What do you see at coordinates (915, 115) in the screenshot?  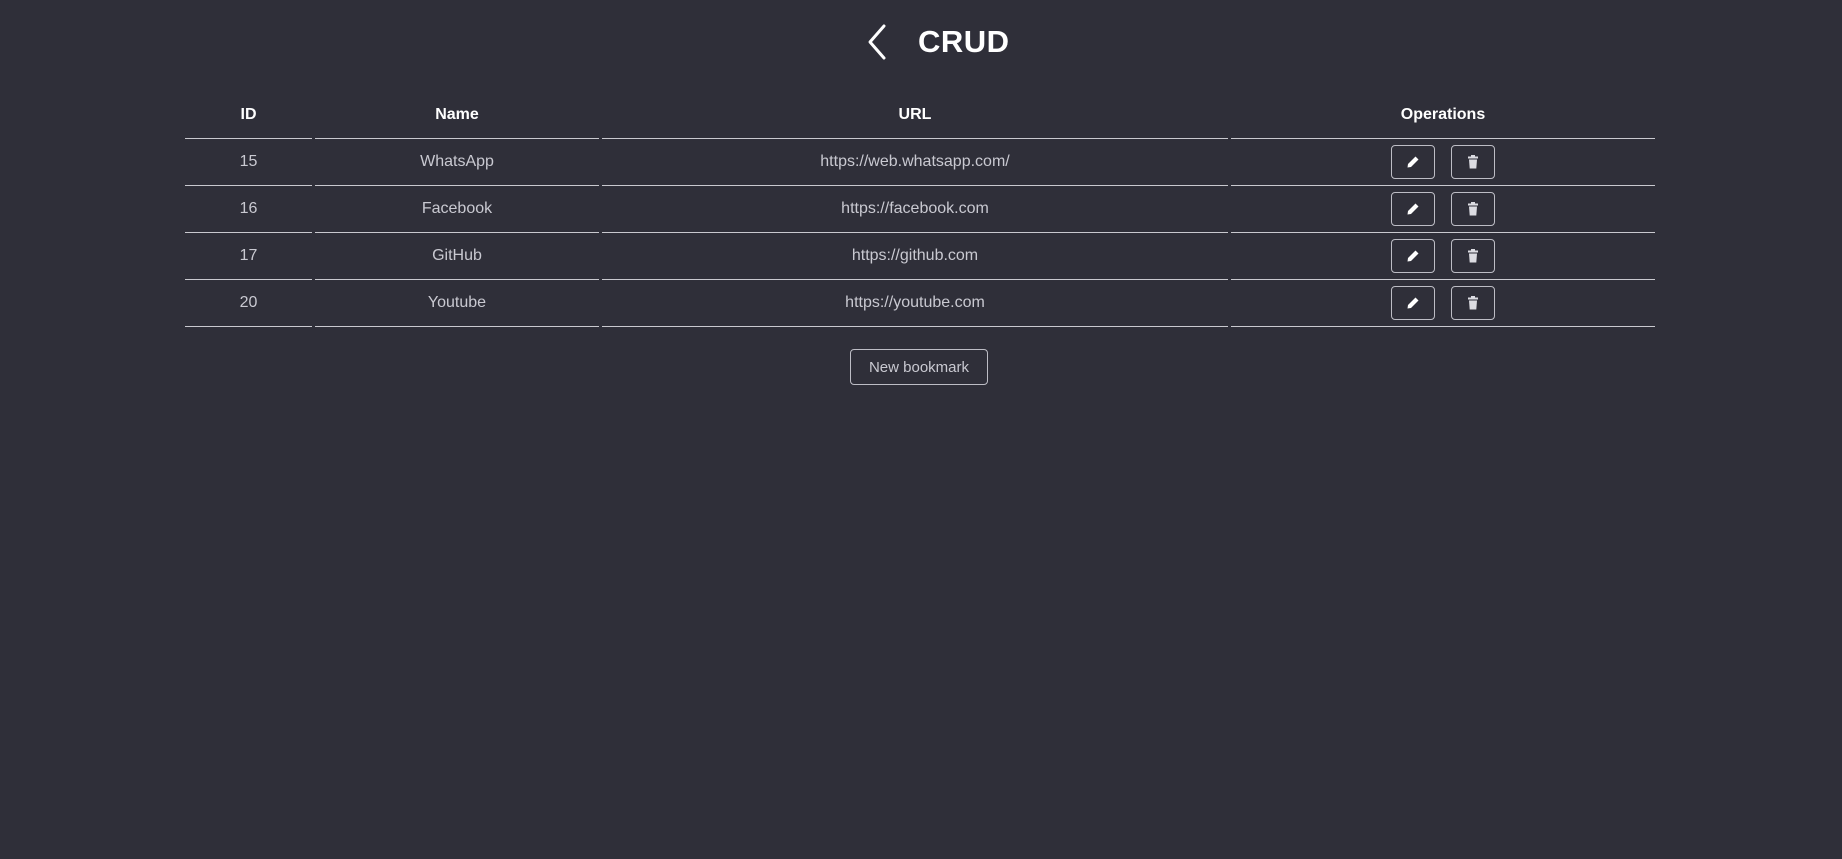 I see `column-header-url: URL` at bounding box center [915, 115].